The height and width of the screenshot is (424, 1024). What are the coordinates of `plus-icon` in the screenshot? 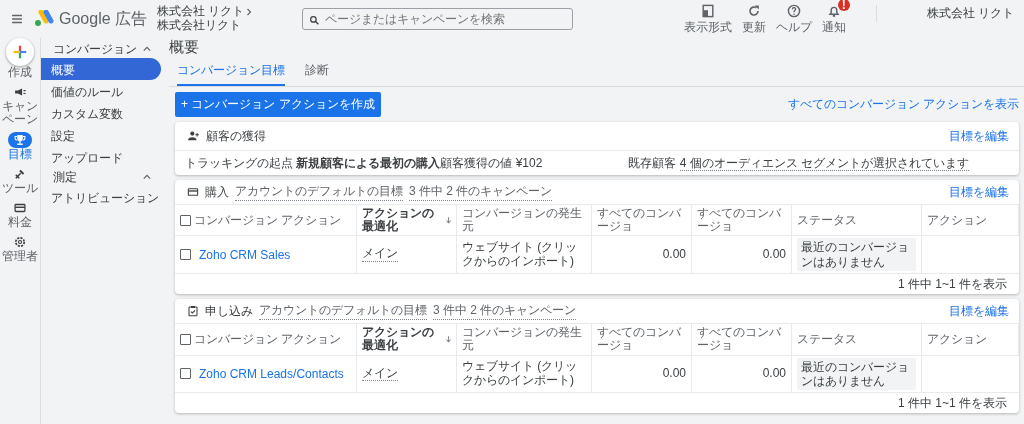 It's located at (20, 52).